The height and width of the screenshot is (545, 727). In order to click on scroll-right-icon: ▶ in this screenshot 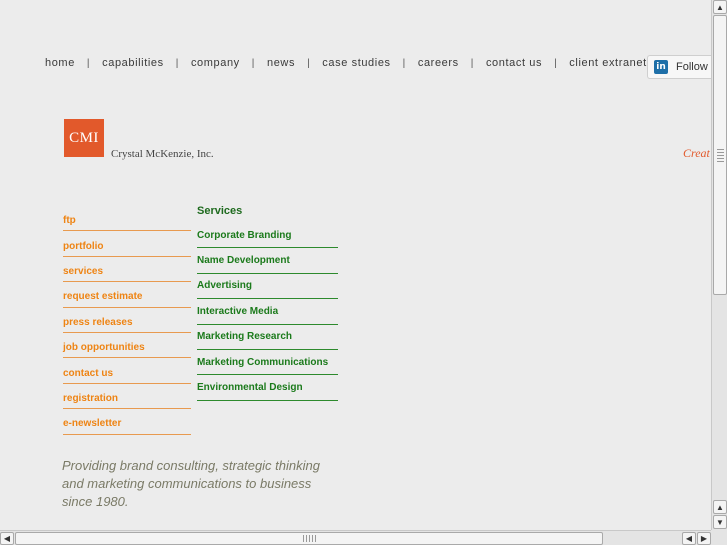, I will do `click(704, 538)`.